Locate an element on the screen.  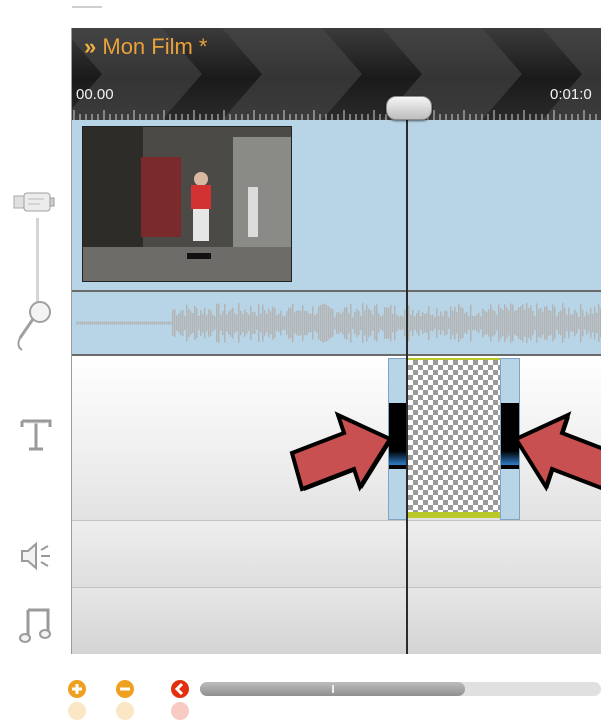
audio-waveform is located at coordinates (338, 323).